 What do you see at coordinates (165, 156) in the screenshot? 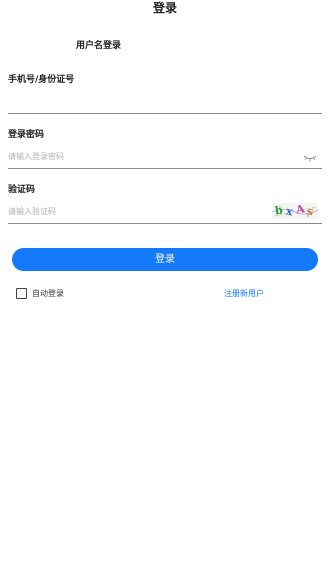
I see `password-input` at bounding box center [165, 156].